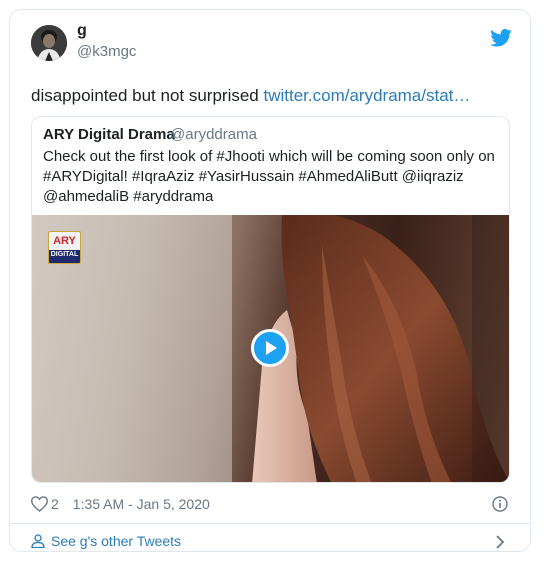 The image size is (544, 562). What do you see at coordinates (213, 134) in the screenshot?
I see `quoted-author-handle: @aryddrama` at bounding box center [213, 134].